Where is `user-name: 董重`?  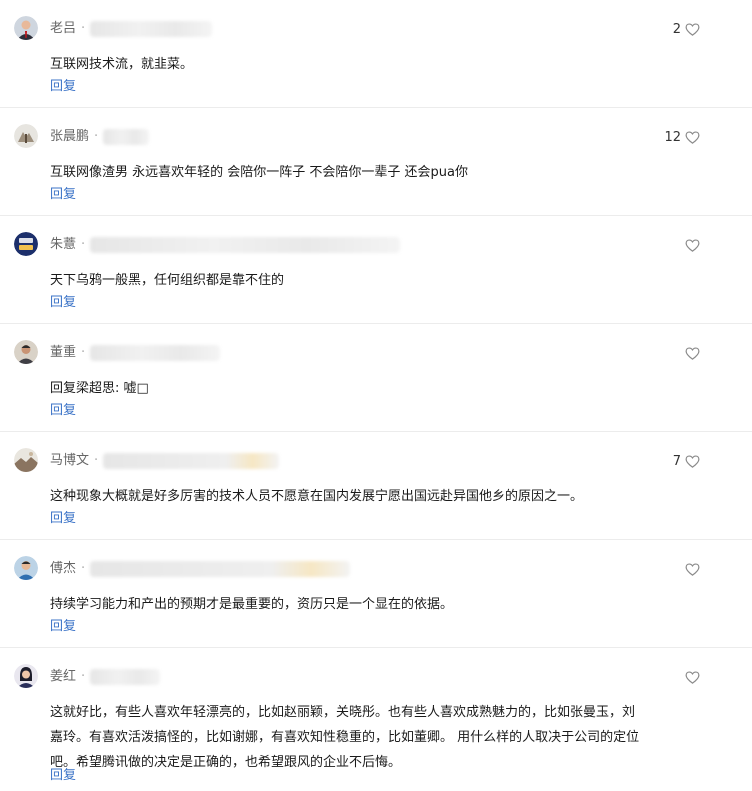 user-name: 董重 is located at coordinates (63, 353).